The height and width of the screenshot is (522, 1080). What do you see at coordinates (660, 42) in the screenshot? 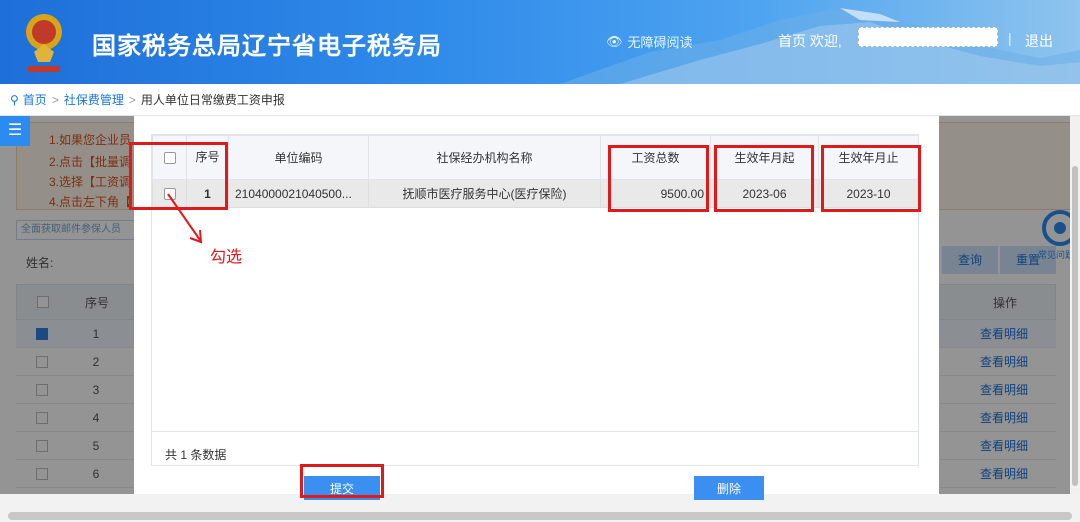
I see `accessibility-label: 无障碍阅读` at bounding box center [660, 42].